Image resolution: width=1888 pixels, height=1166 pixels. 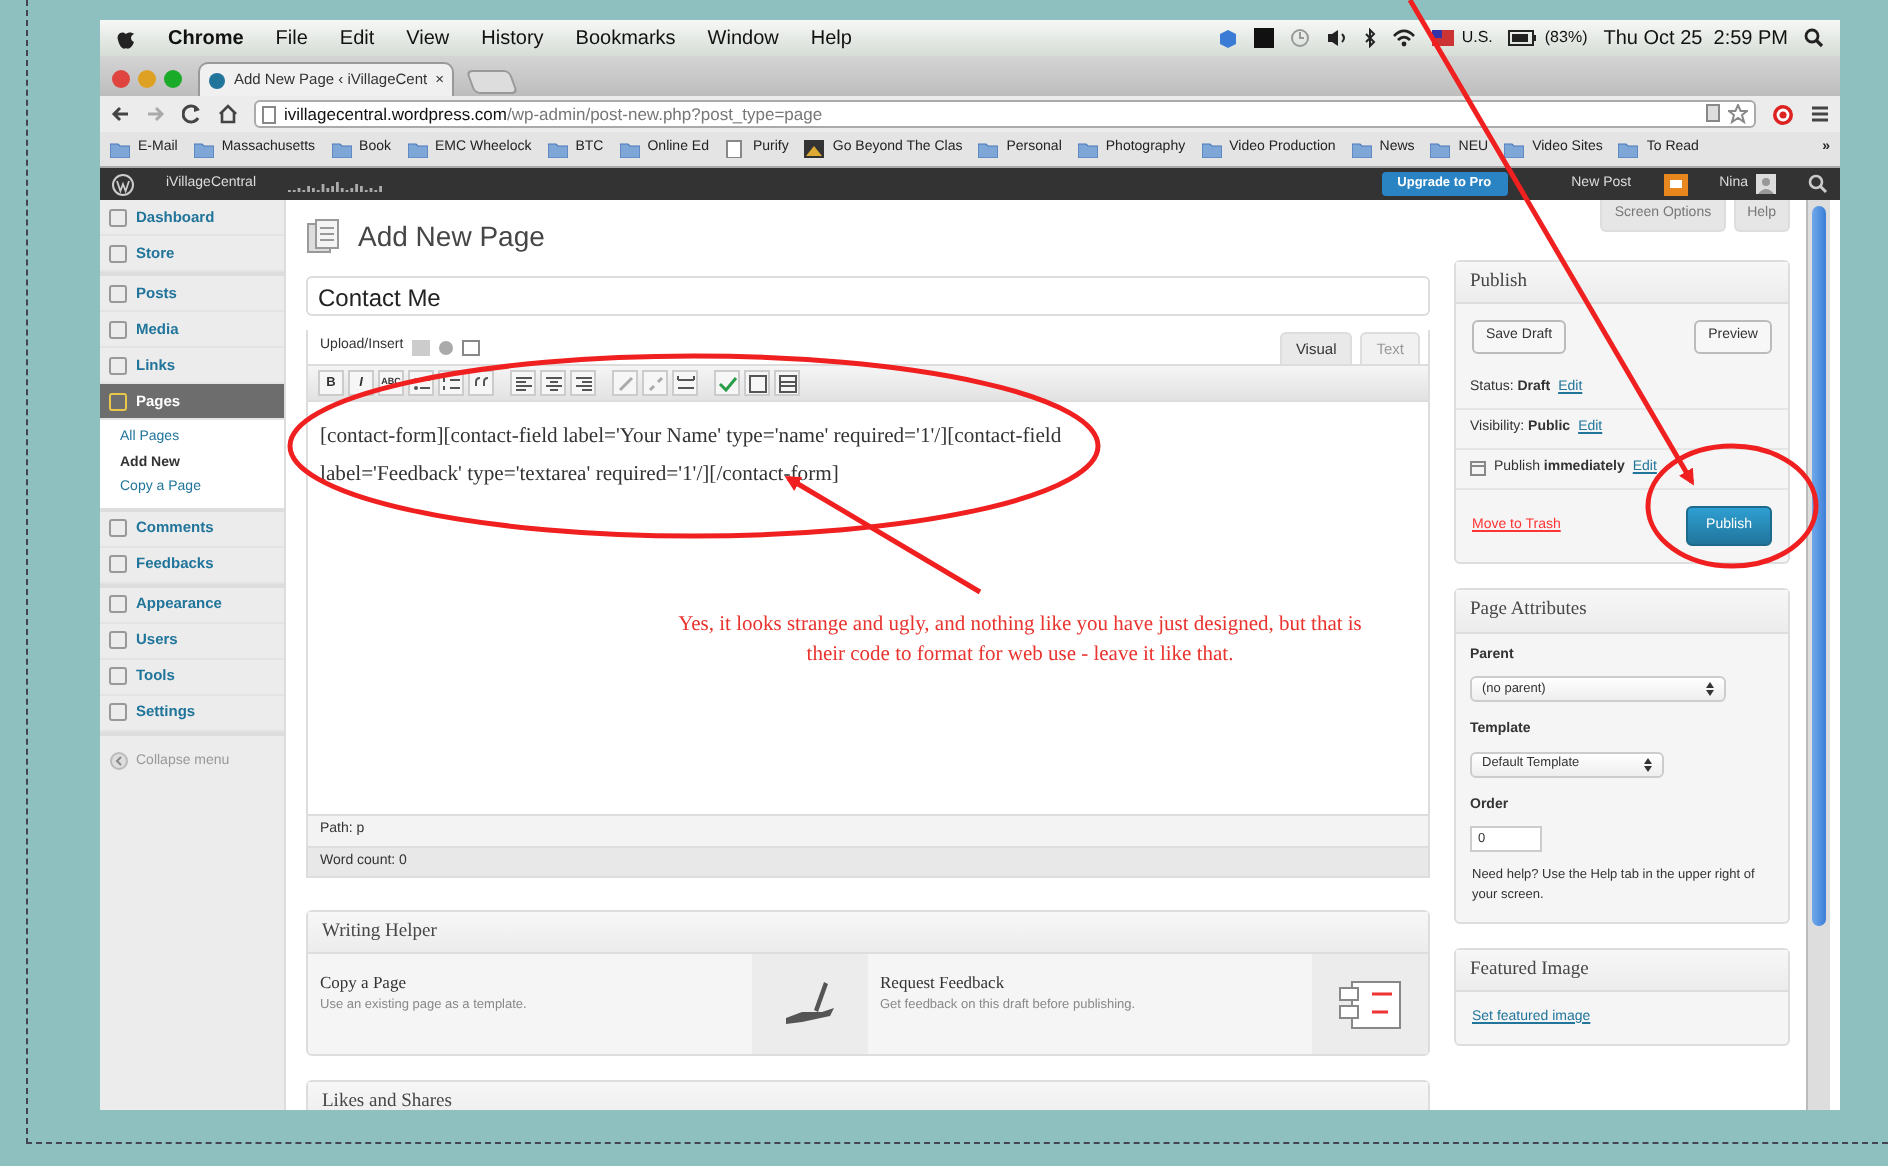 What do you see at coordinates (868, 296) in the screenshot?
I see `title-input: Contact Me` at bounding box center [868, 296].